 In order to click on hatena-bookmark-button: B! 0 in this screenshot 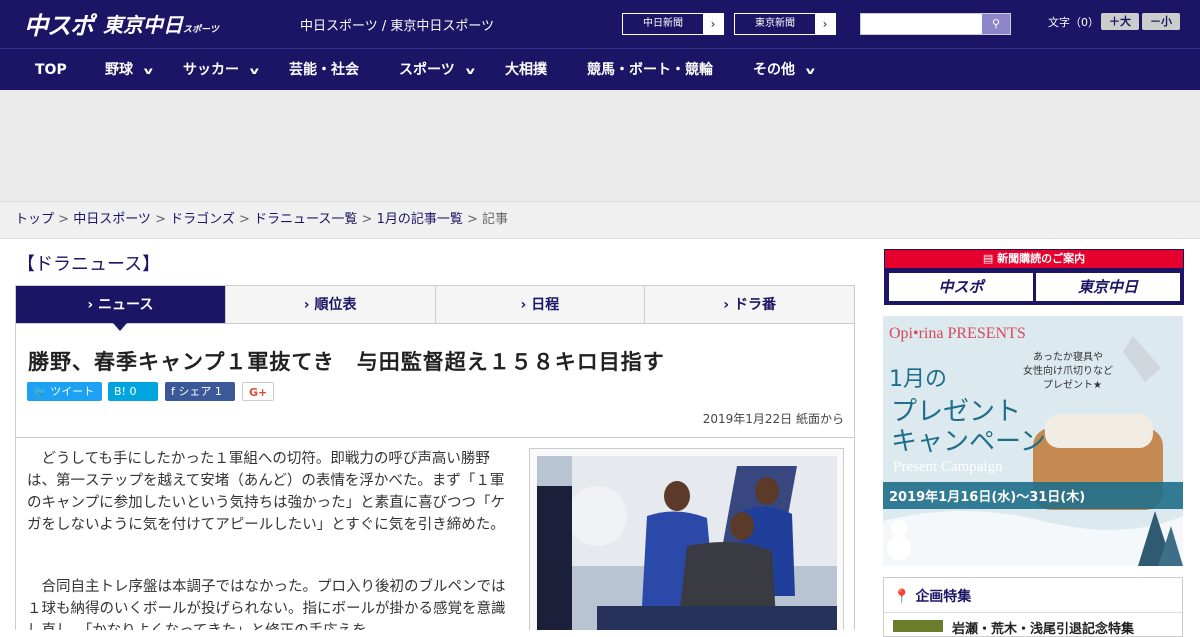, I will do `click(133, 391)`.